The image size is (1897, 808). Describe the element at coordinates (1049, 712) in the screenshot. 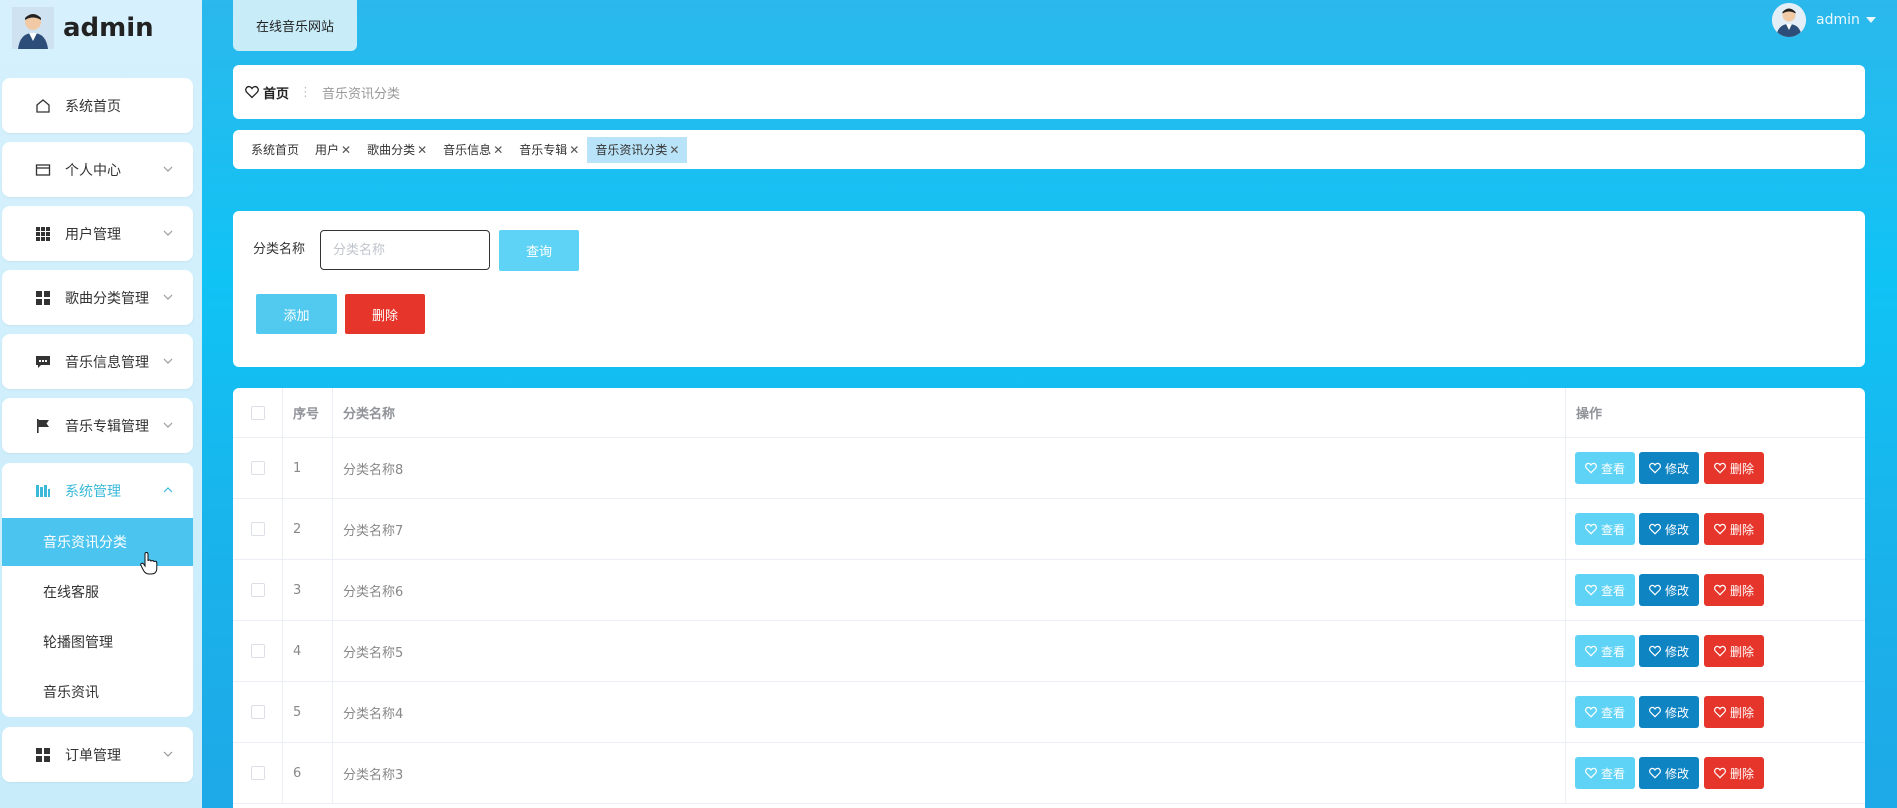

I see `table-row: 5 分类名称4 查看 修改 删除` at that location.